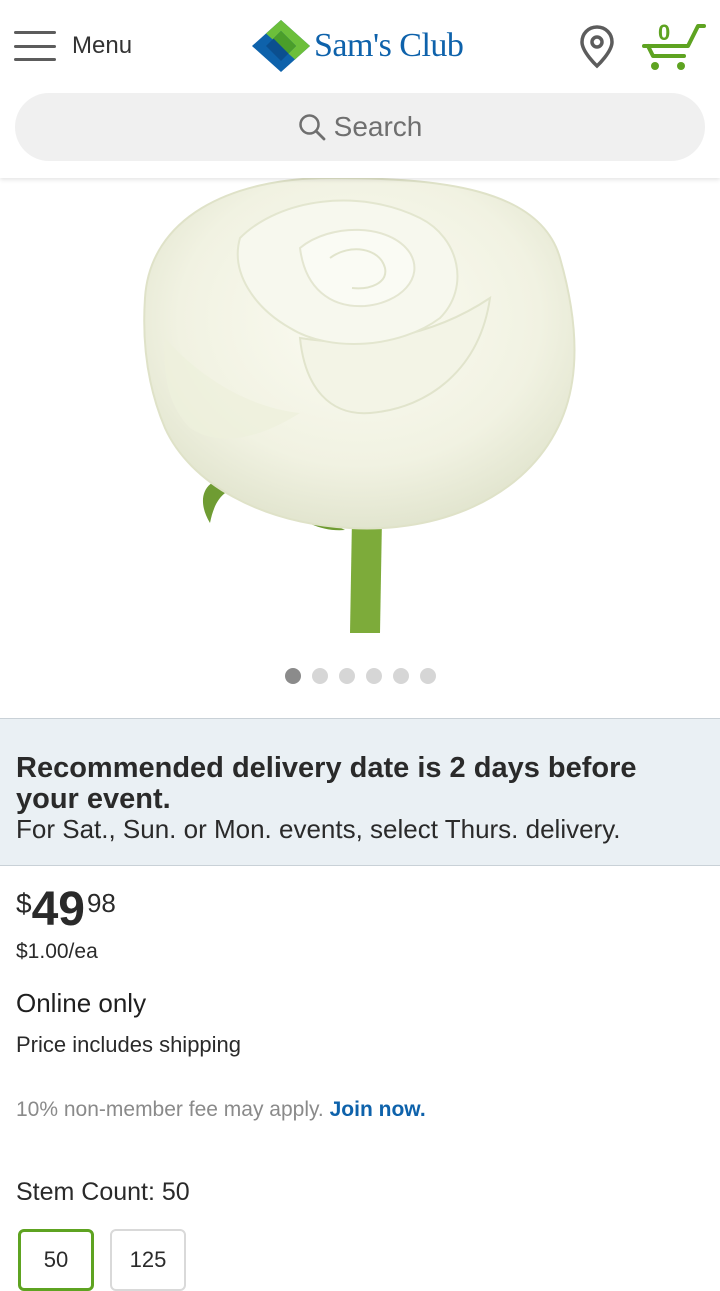 The width and height of the screenshot is (720, 1291). Describe the element at coordinates (102, 45) in the screenshot. I see `menu-label: Menu` at that location.